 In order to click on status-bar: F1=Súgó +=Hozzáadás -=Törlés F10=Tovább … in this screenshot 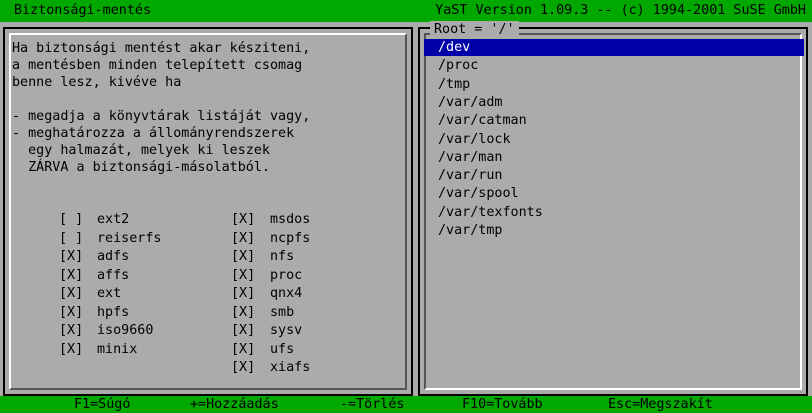, I will do `click(406, 404)`.